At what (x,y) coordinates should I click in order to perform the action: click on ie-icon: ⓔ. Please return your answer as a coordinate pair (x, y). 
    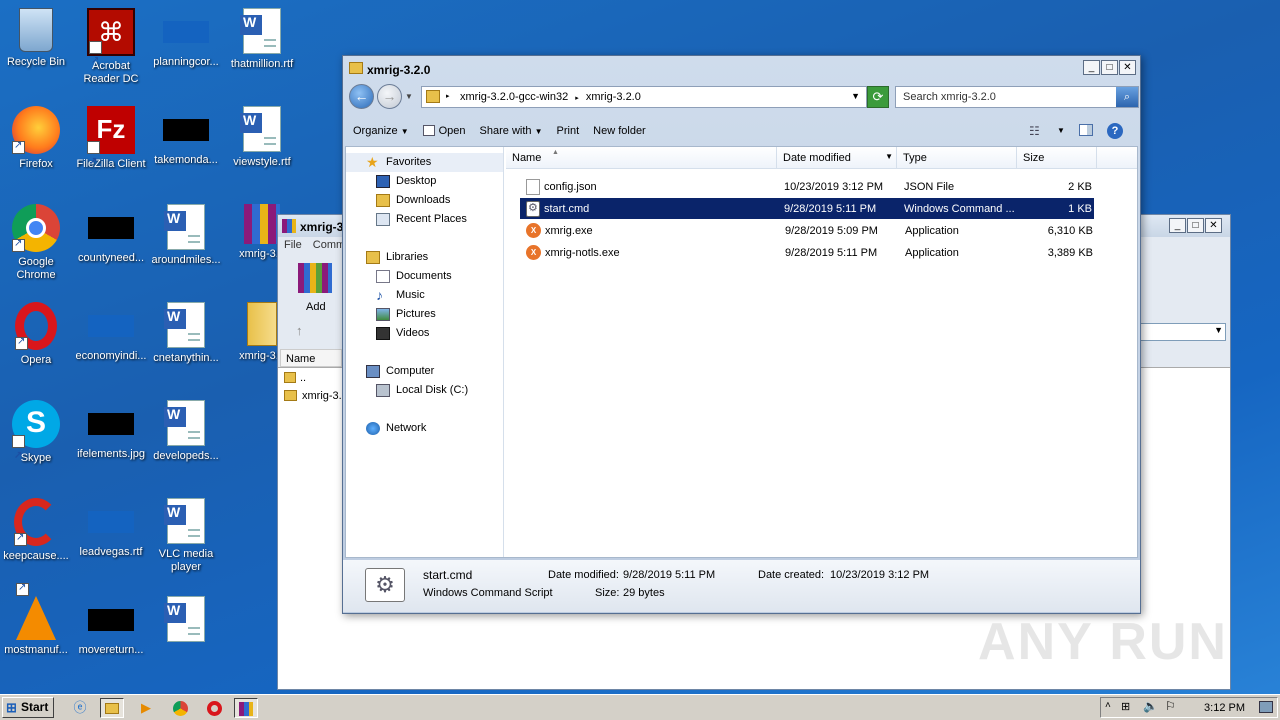
    Looking at the image, I should click on (80, 708).